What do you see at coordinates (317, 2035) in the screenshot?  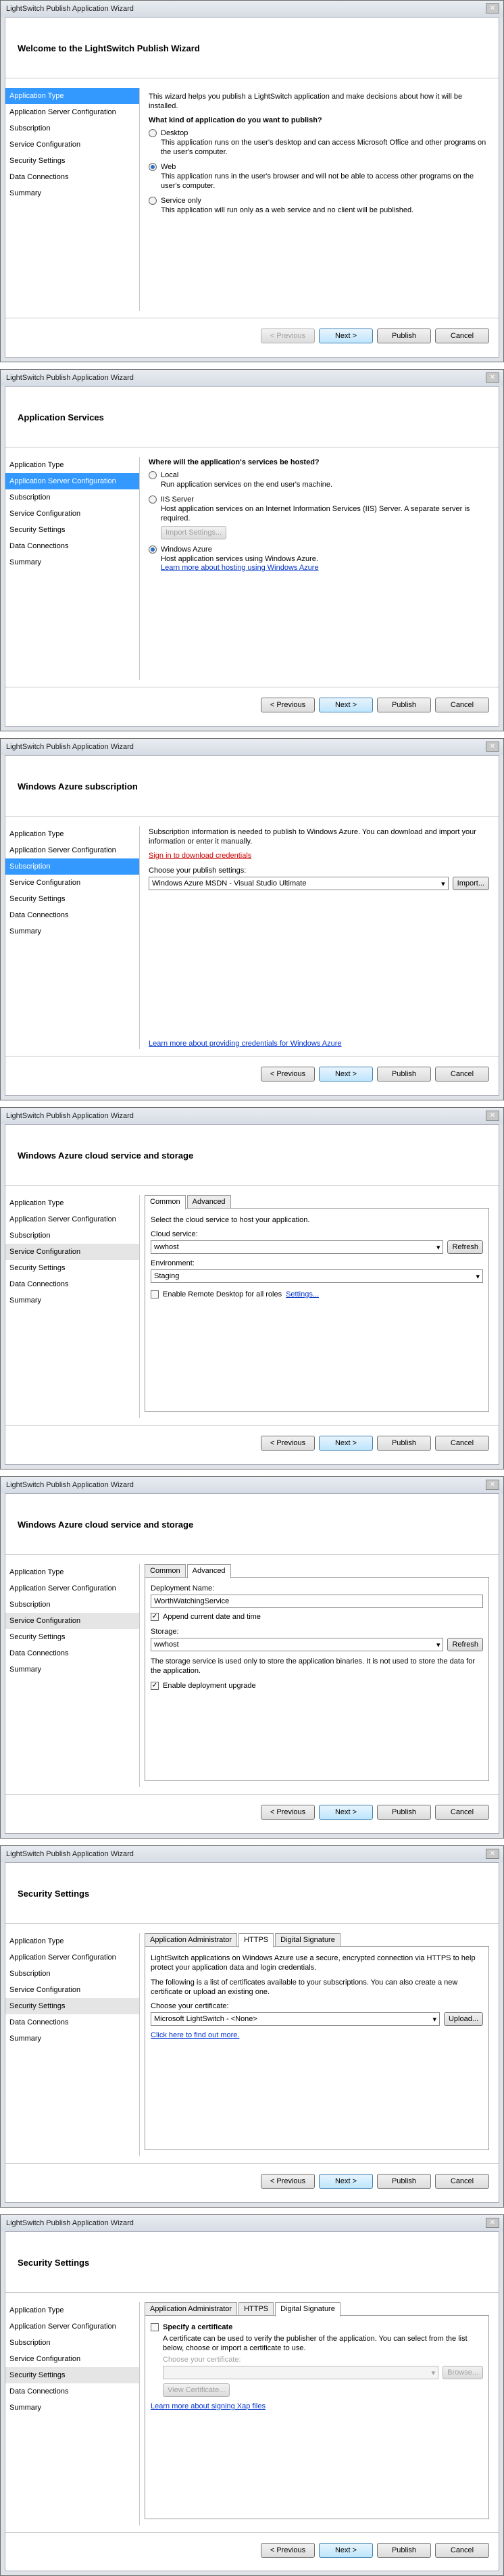 I see `find-out-more-link: Click here to find out more.` at bounding box center [317, 2035].